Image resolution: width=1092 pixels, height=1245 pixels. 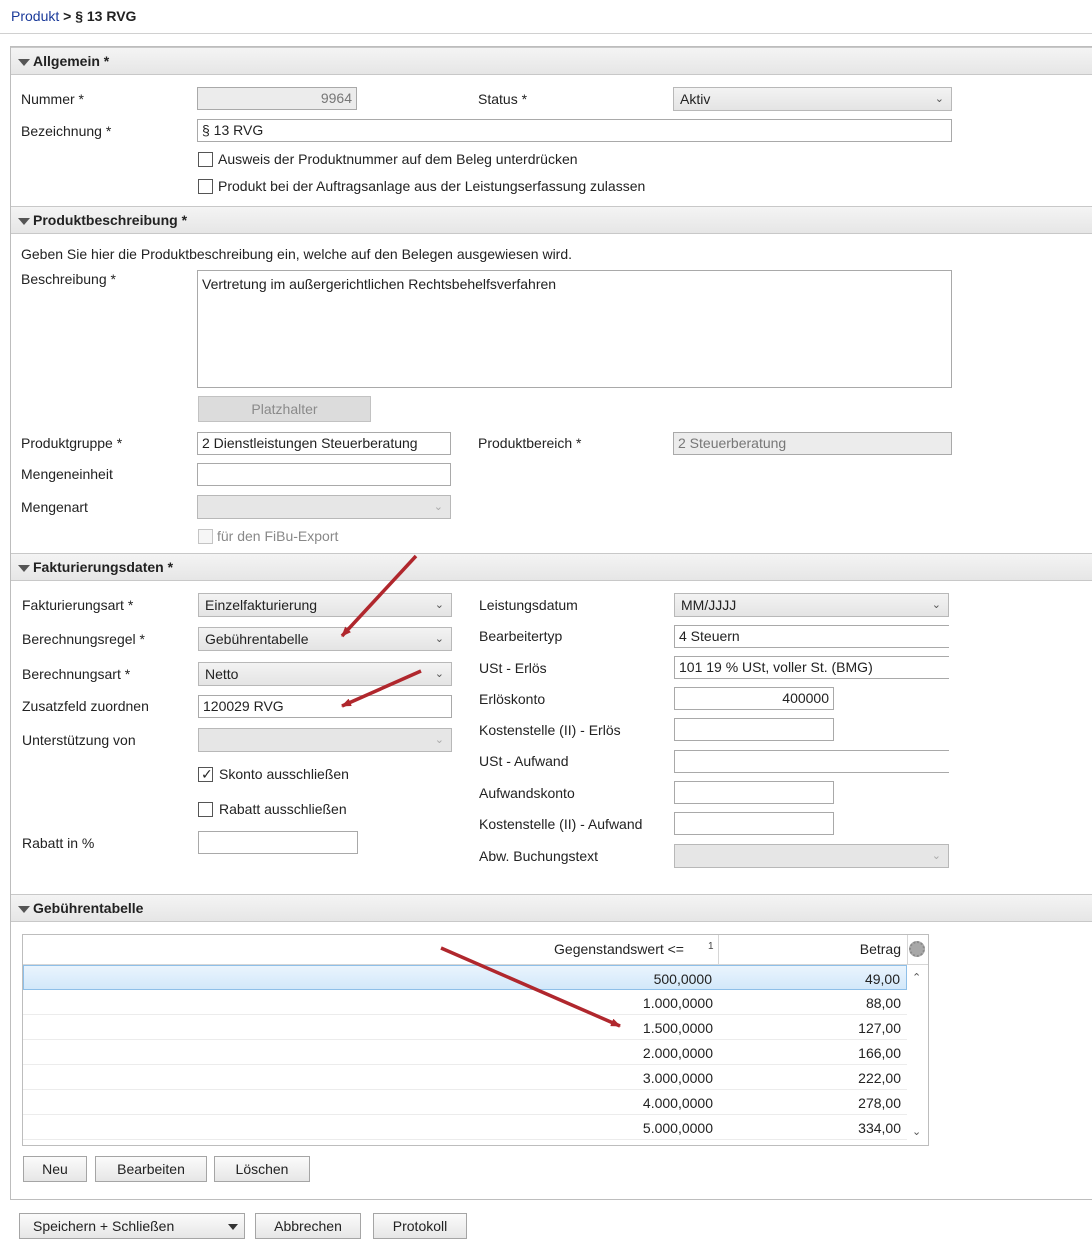 I want to click on bearbeitertyp-field: 4 Steuern, so click(x=811, y=636).